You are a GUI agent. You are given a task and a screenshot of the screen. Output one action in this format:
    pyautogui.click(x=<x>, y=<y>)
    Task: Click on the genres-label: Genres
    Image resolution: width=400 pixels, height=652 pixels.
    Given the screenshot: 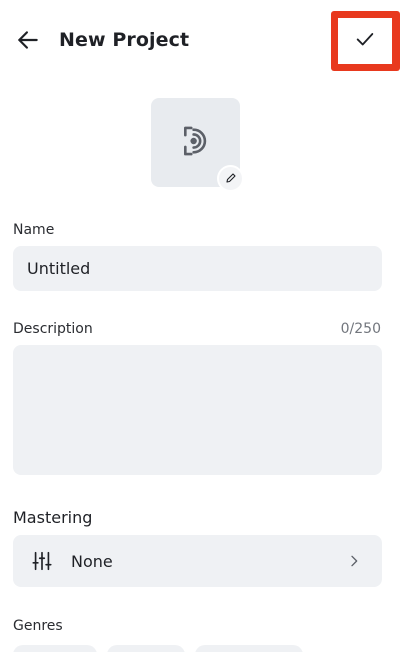 What is the action you would take?
    pyautogui.click(x=38, y=626)
    